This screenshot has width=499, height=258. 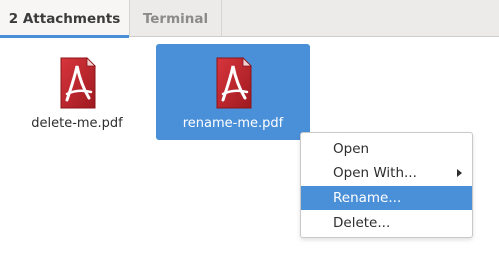 What do you see at coordinates (77, 123) in the screenshot?
I see `file-name: delete-me.pdf` at bounding box center [77, 123].